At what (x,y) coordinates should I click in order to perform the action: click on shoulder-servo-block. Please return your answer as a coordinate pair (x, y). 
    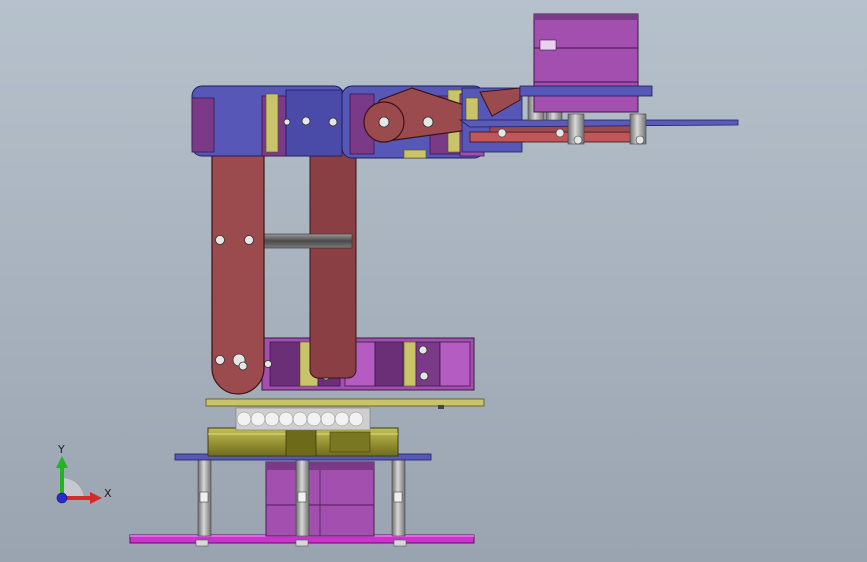
    Looking at the image, I should click on (368, 364).